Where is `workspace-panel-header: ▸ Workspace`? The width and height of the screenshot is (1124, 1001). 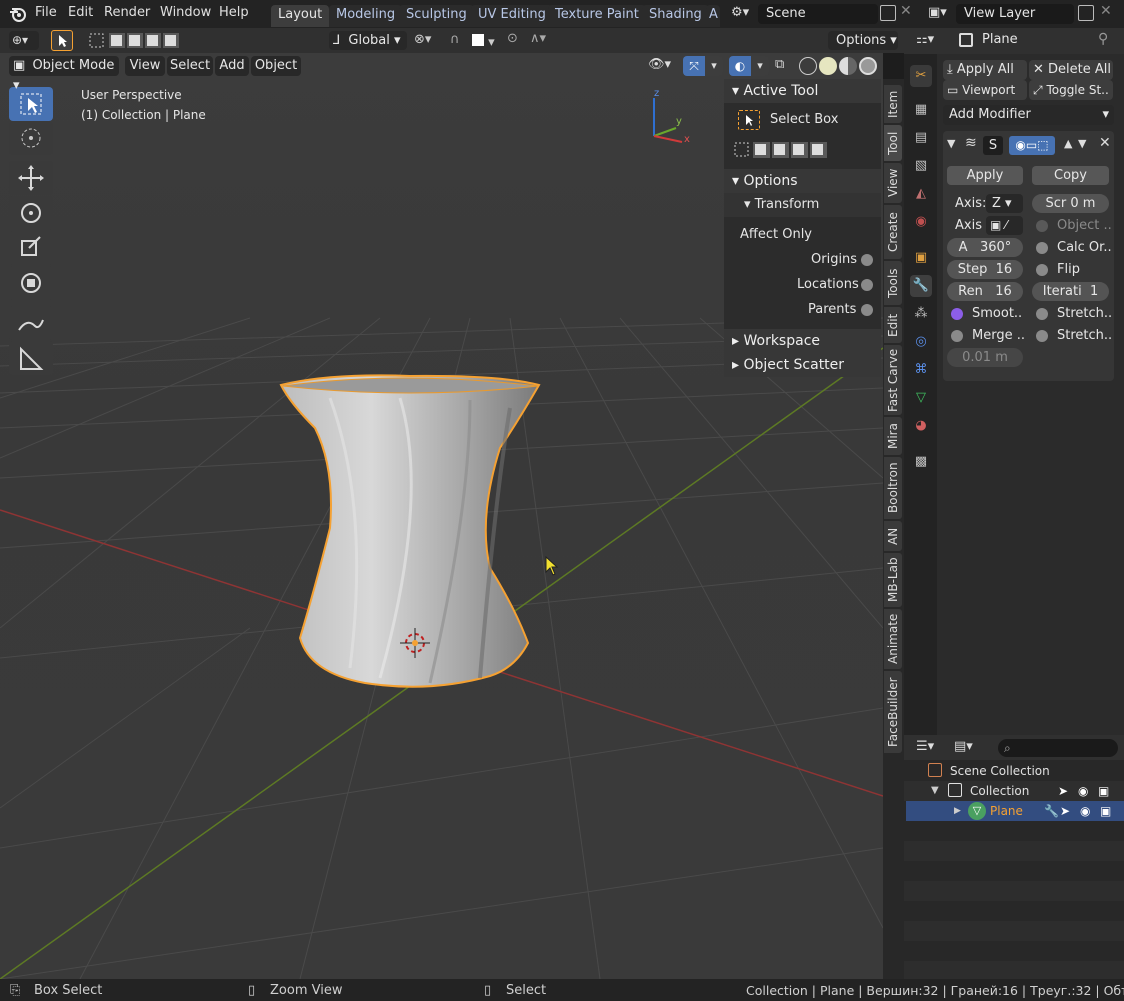
workspace-panel-header: ▸ Workspace is located at coordinates (802, 341).